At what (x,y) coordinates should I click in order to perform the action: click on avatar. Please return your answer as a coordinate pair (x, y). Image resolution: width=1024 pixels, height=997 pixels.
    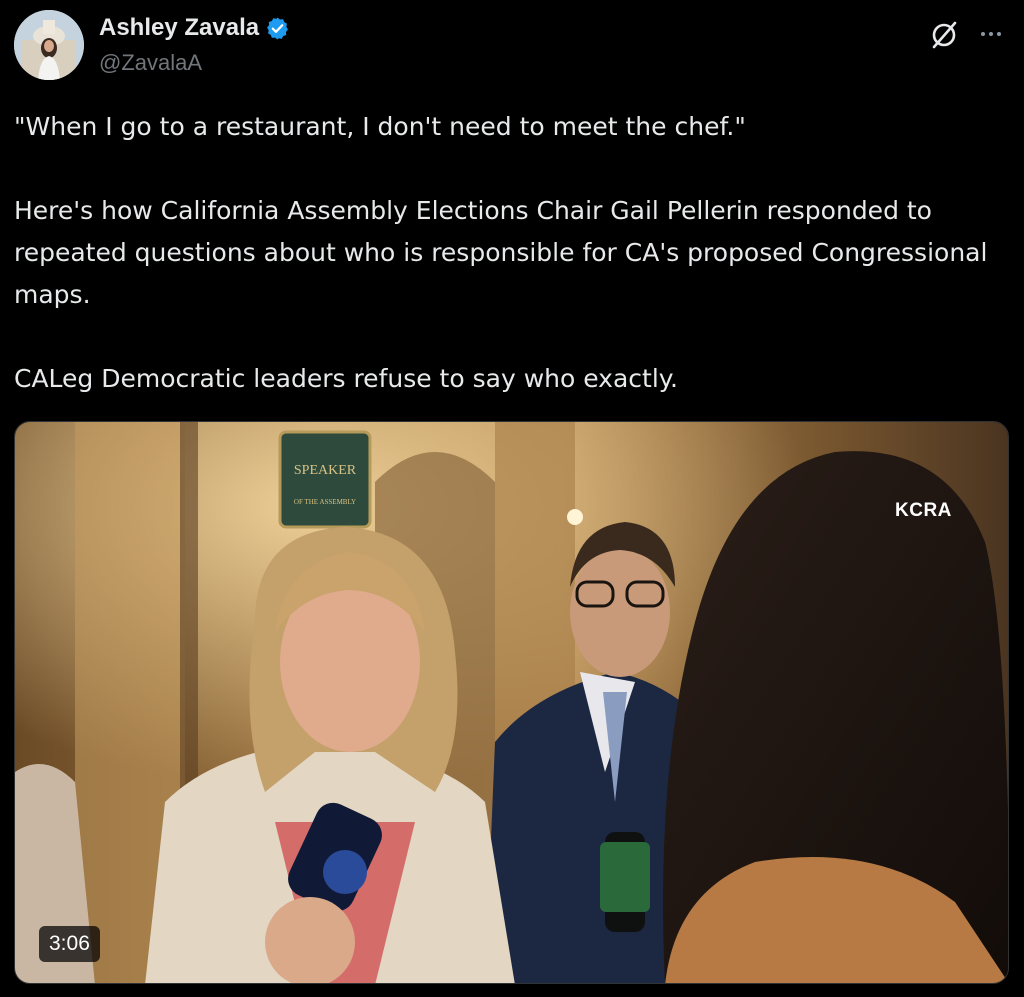
    Looking at the image, I should click on (49, 45).